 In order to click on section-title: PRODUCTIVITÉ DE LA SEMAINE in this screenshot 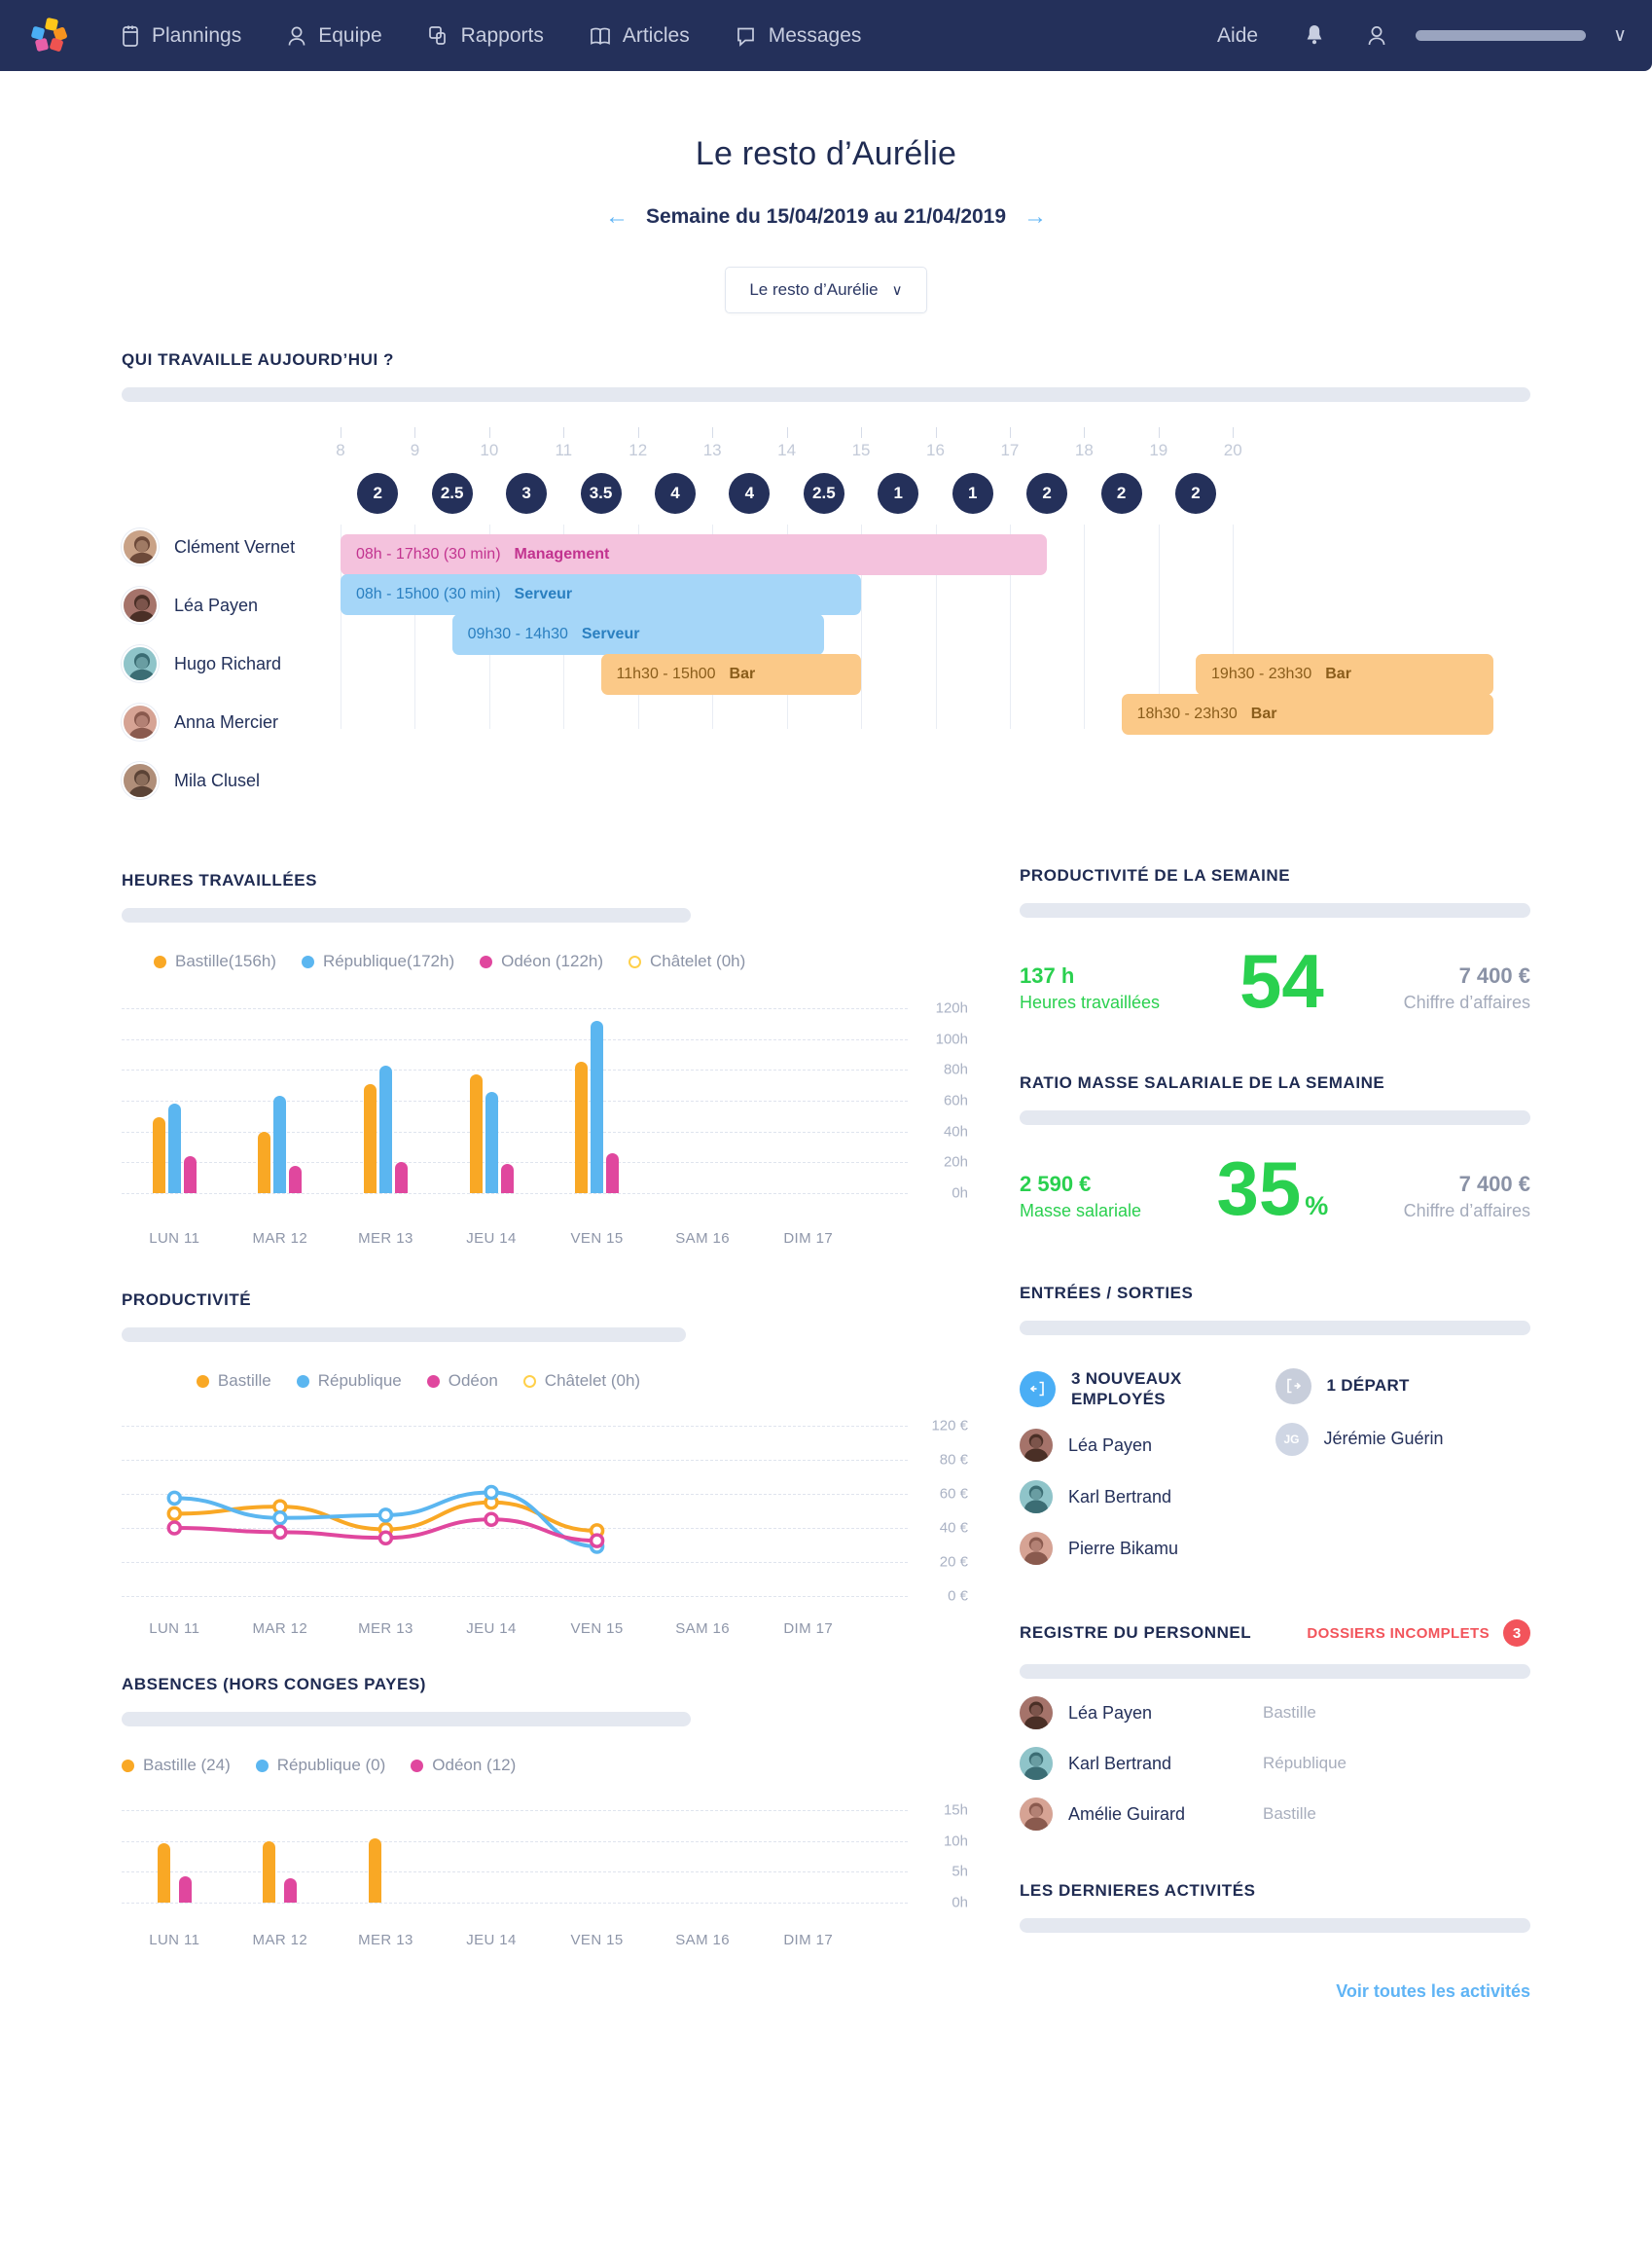, I will do `click(1155, 875)`.